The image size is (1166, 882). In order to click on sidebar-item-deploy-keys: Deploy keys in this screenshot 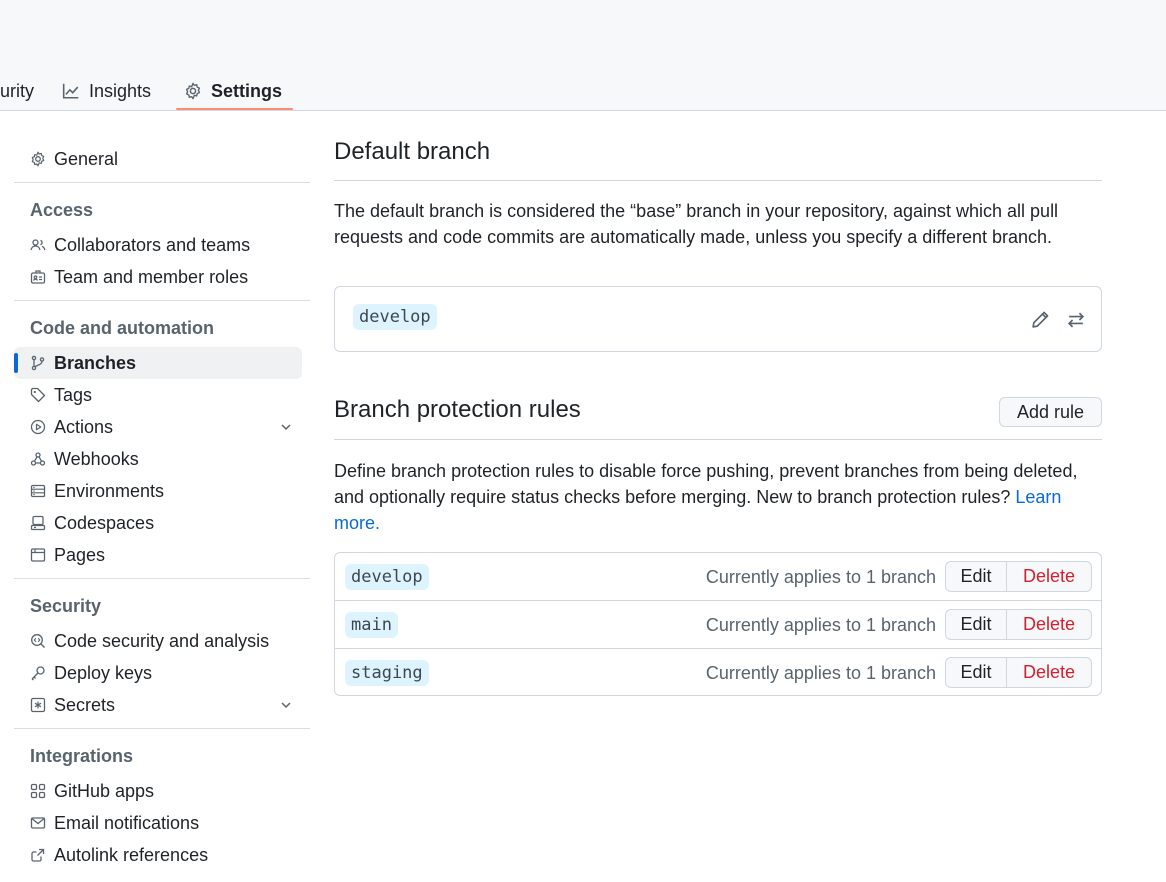, I will do `click(158, 673)`.